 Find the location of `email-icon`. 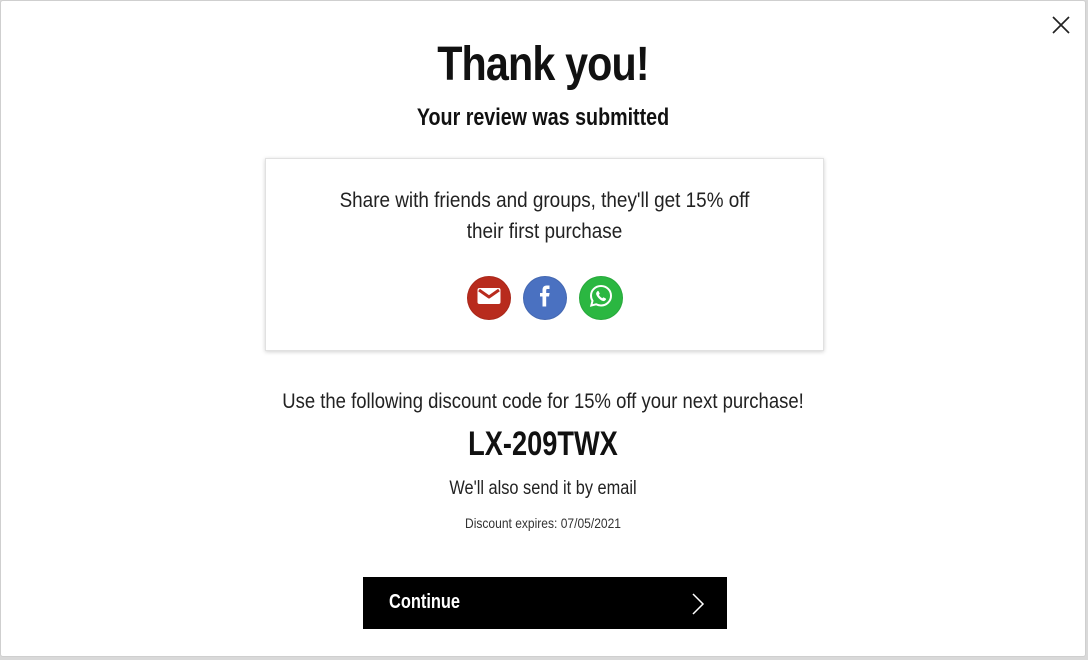

email-icon is located at coordinates (489, 298).